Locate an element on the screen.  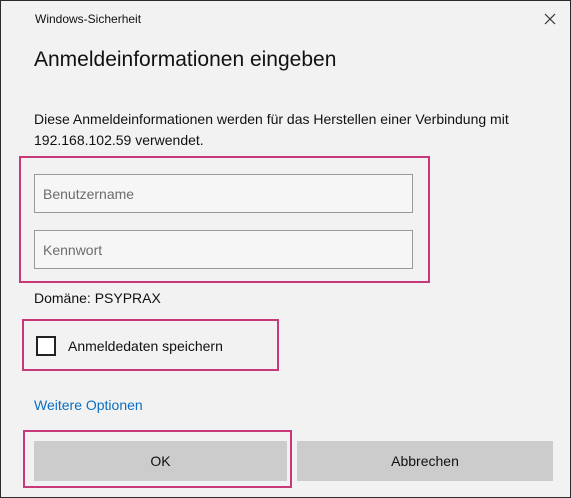
close-icon is located at coordinates (550, 19).